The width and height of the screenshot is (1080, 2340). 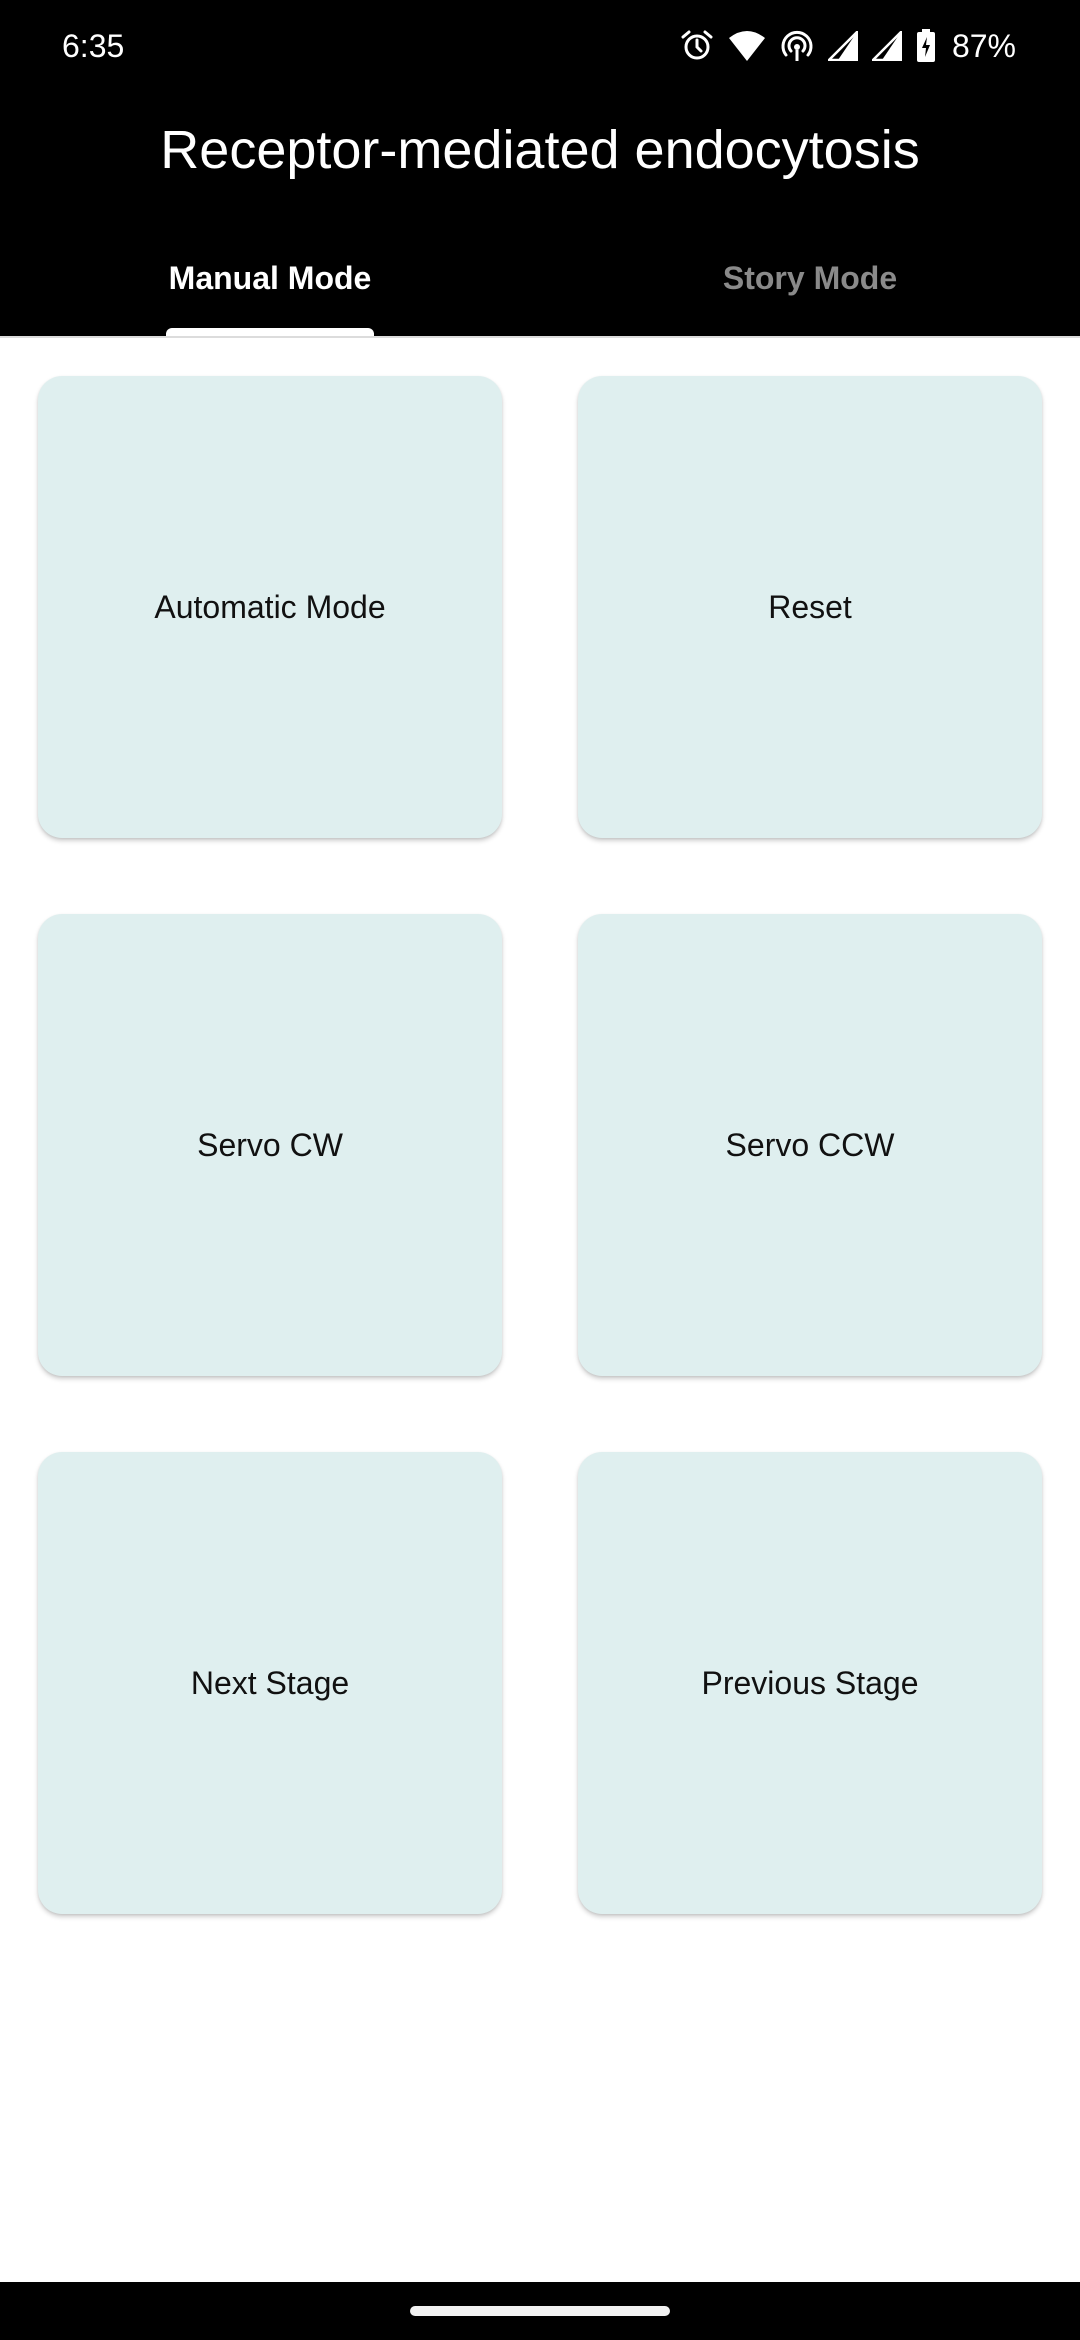 What do you see at coordinates (270, 332) in the screenshot?
I see `tab-indicator` at bounding box center [270, 332].